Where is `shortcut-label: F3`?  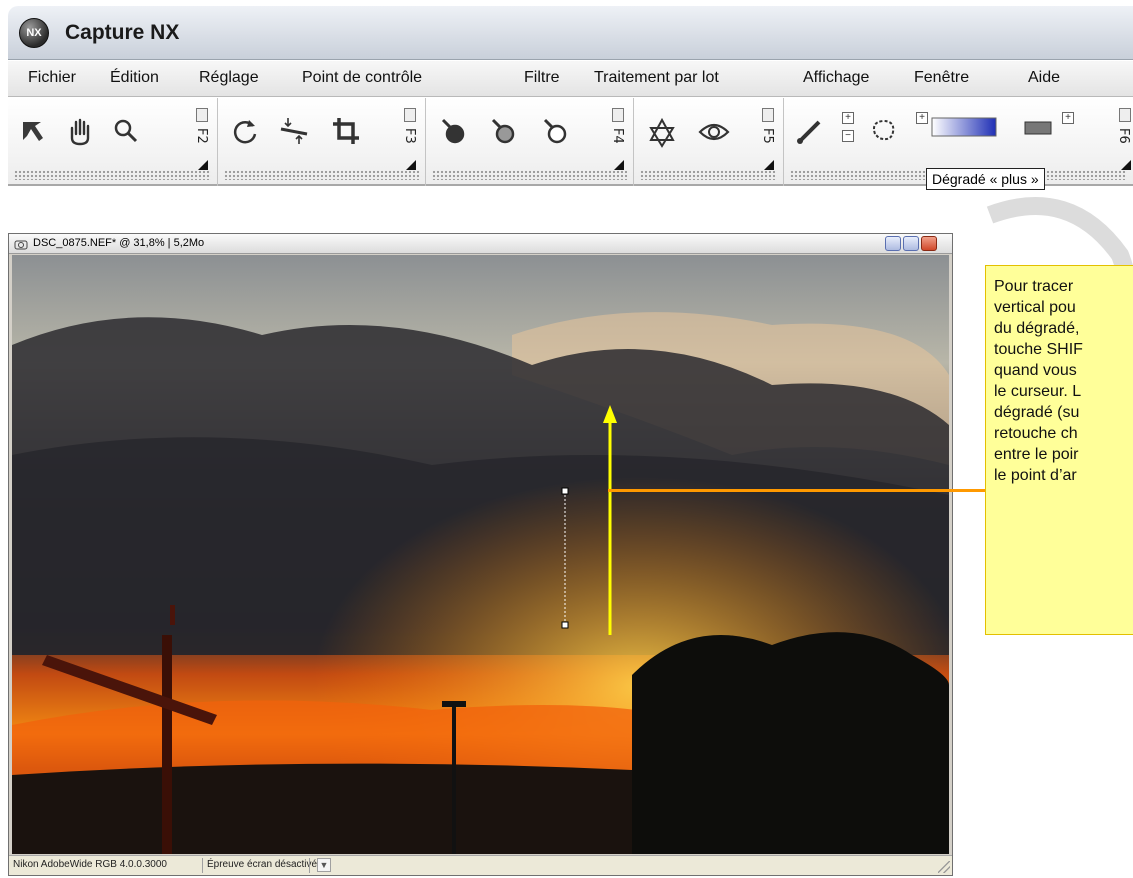
shortcut-label: F3 is located at coordinates (409, 136).